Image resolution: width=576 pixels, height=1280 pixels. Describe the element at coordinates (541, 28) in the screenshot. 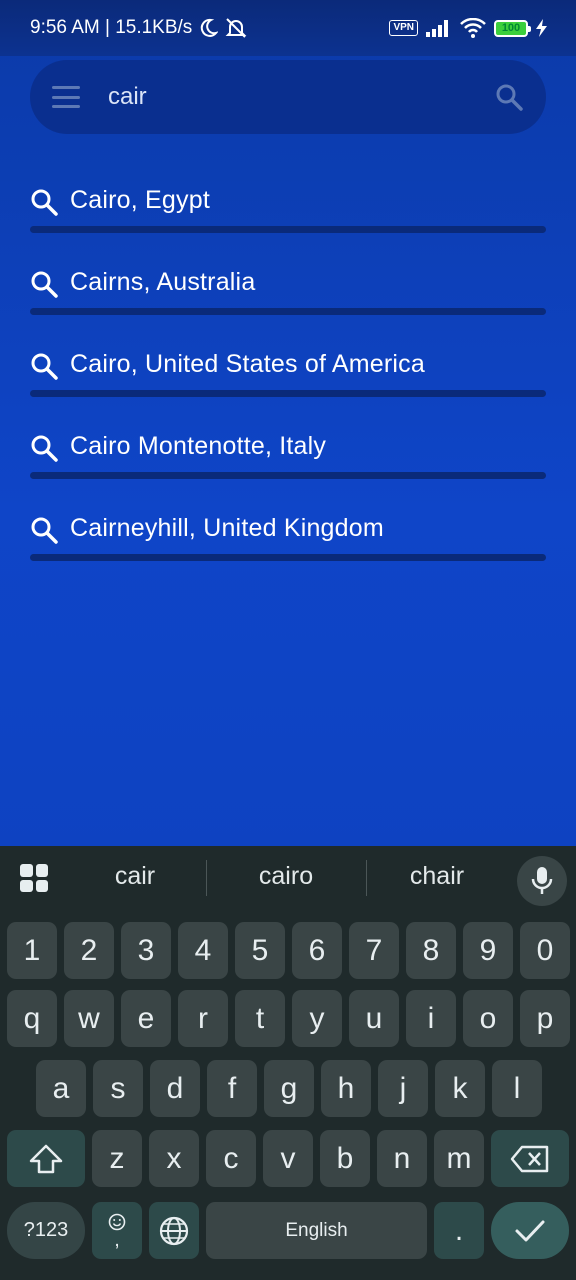

I see `charging-icon` at that location.